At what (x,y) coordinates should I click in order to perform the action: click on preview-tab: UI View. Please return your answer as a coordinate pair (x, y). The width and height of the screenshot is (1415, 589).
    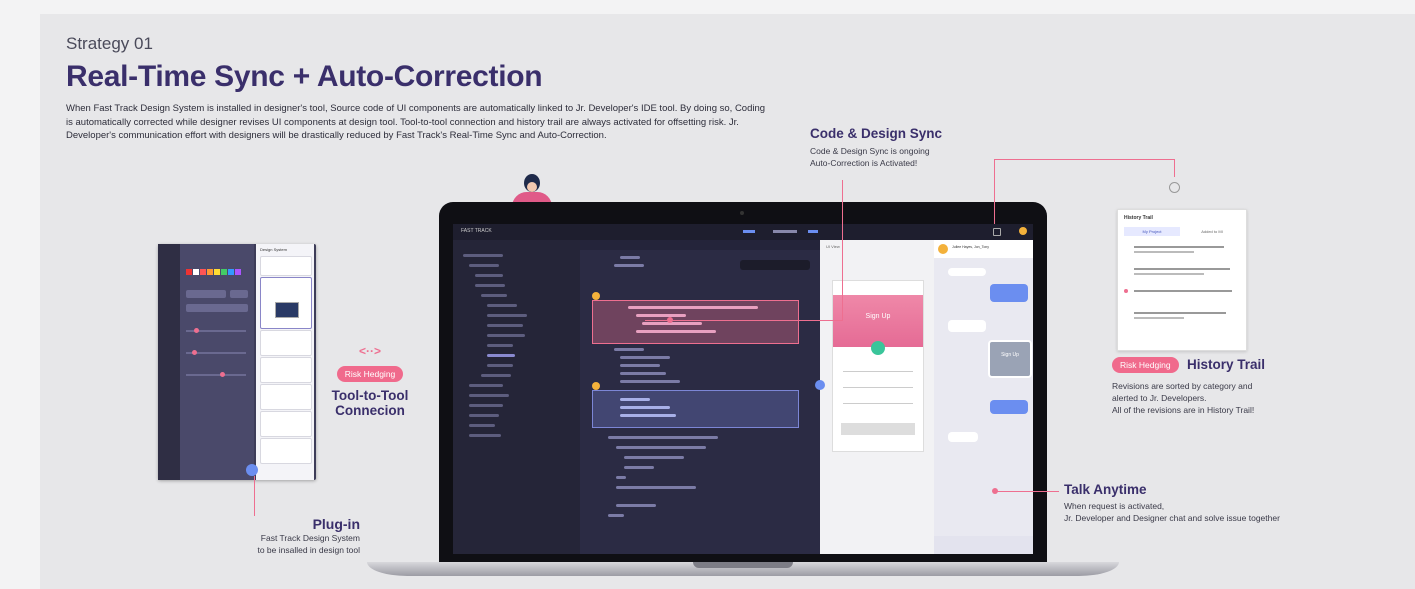
    Looking at the image, I should click on (833, 246).